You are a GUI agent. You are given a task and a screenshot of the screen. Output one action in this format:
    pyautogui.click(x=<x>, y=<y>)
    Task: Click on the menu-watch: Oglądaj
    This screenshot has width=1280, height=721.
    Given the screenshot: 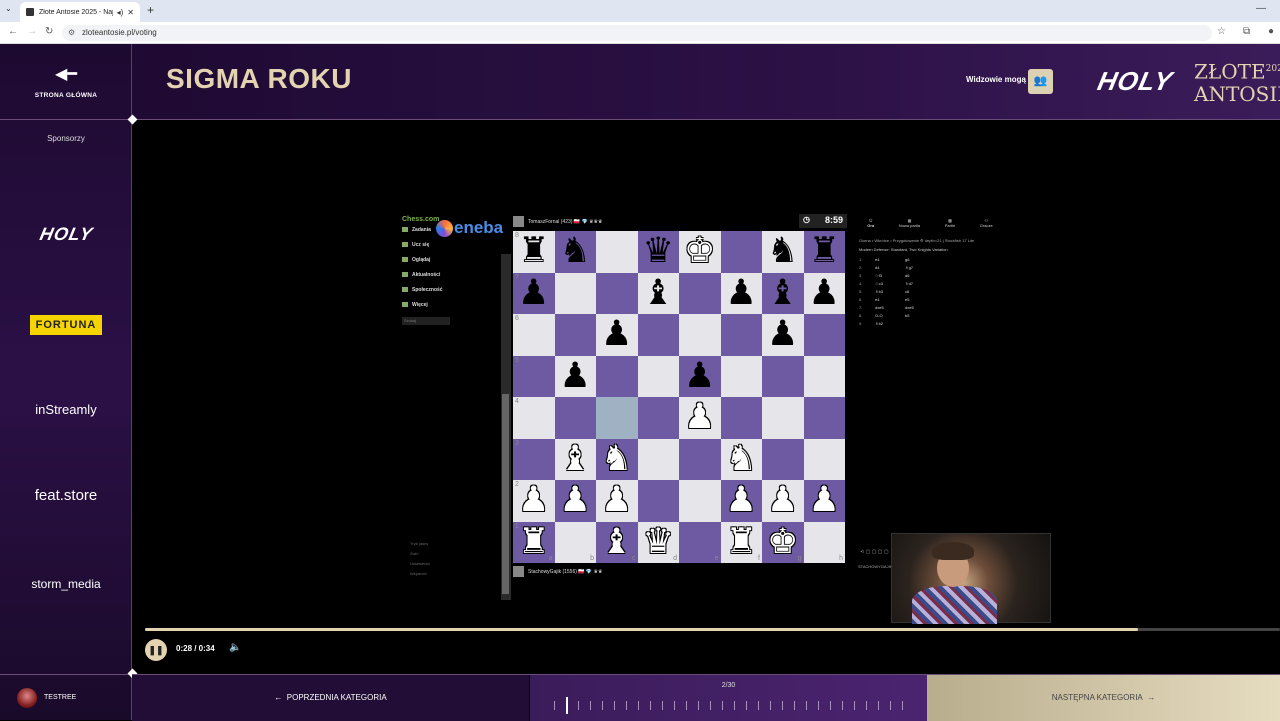 What is the action you would take?
    pyautogui.click(x=451, y=260)
    